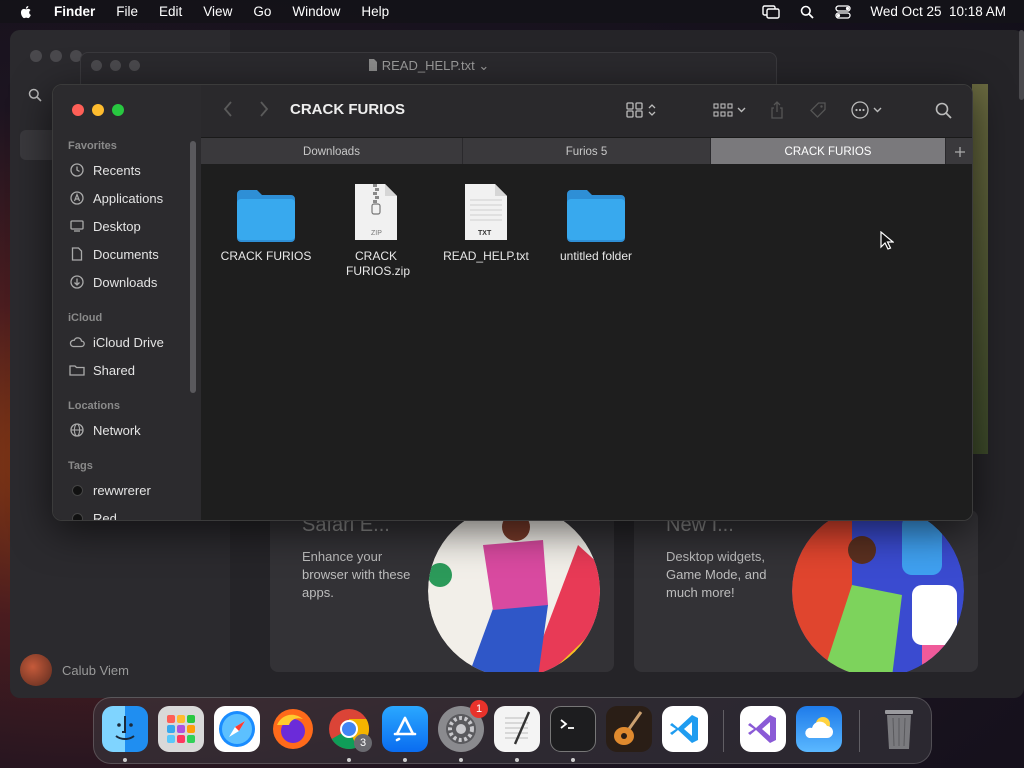 Image resolution: width=1024 pixels, height=768 pixels. Describe the element at coordinates (479, 709) in the screenshot. I see `settings-notification-badge: 1` at that location.